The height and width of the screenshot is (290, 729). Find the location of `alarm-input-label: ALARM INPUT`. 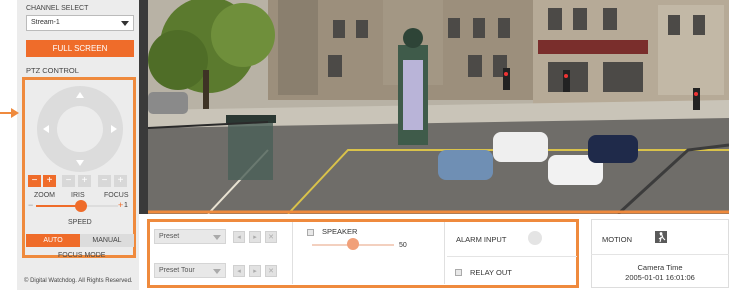

alarm-input-label: ALARM INPUT is located at coordinates (481, 239).